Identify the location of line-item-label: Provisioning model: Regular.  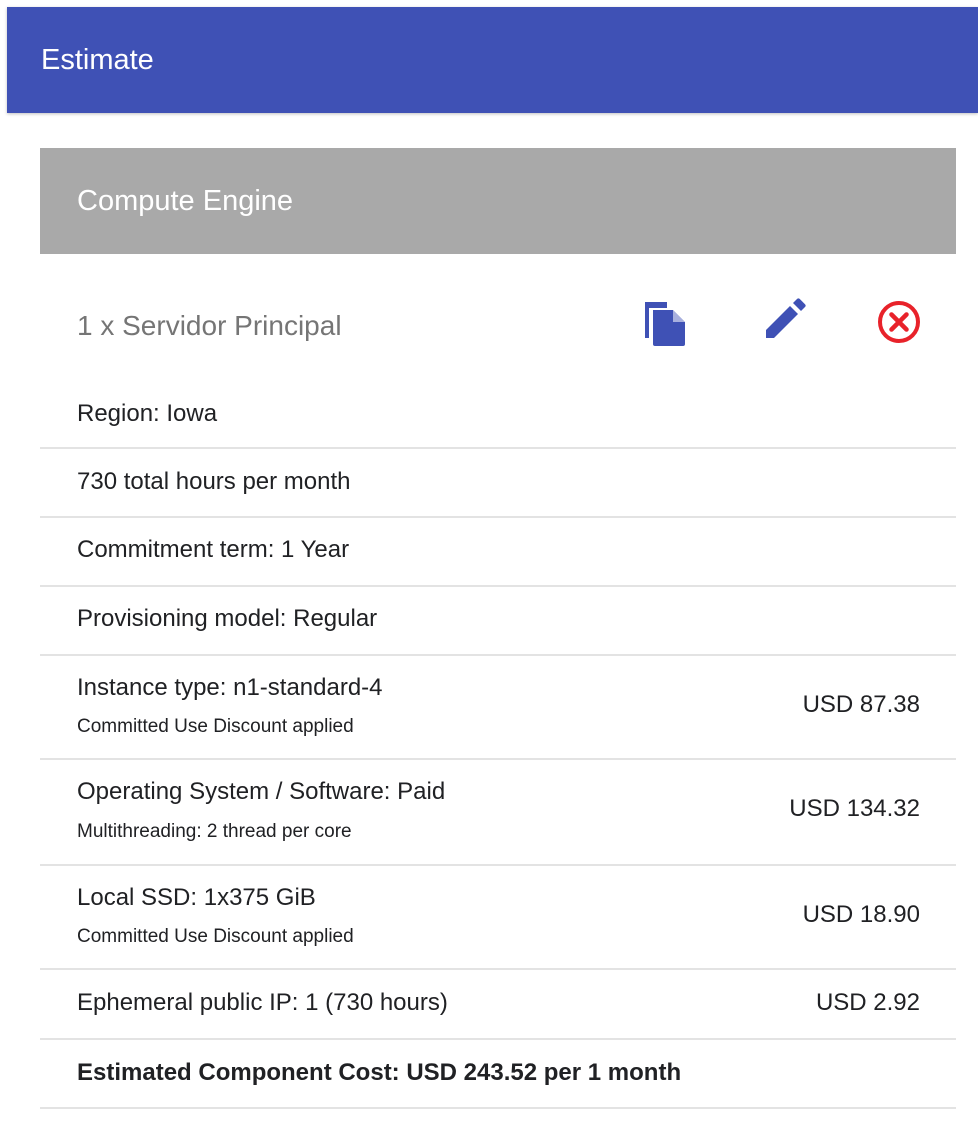
(227, 618).